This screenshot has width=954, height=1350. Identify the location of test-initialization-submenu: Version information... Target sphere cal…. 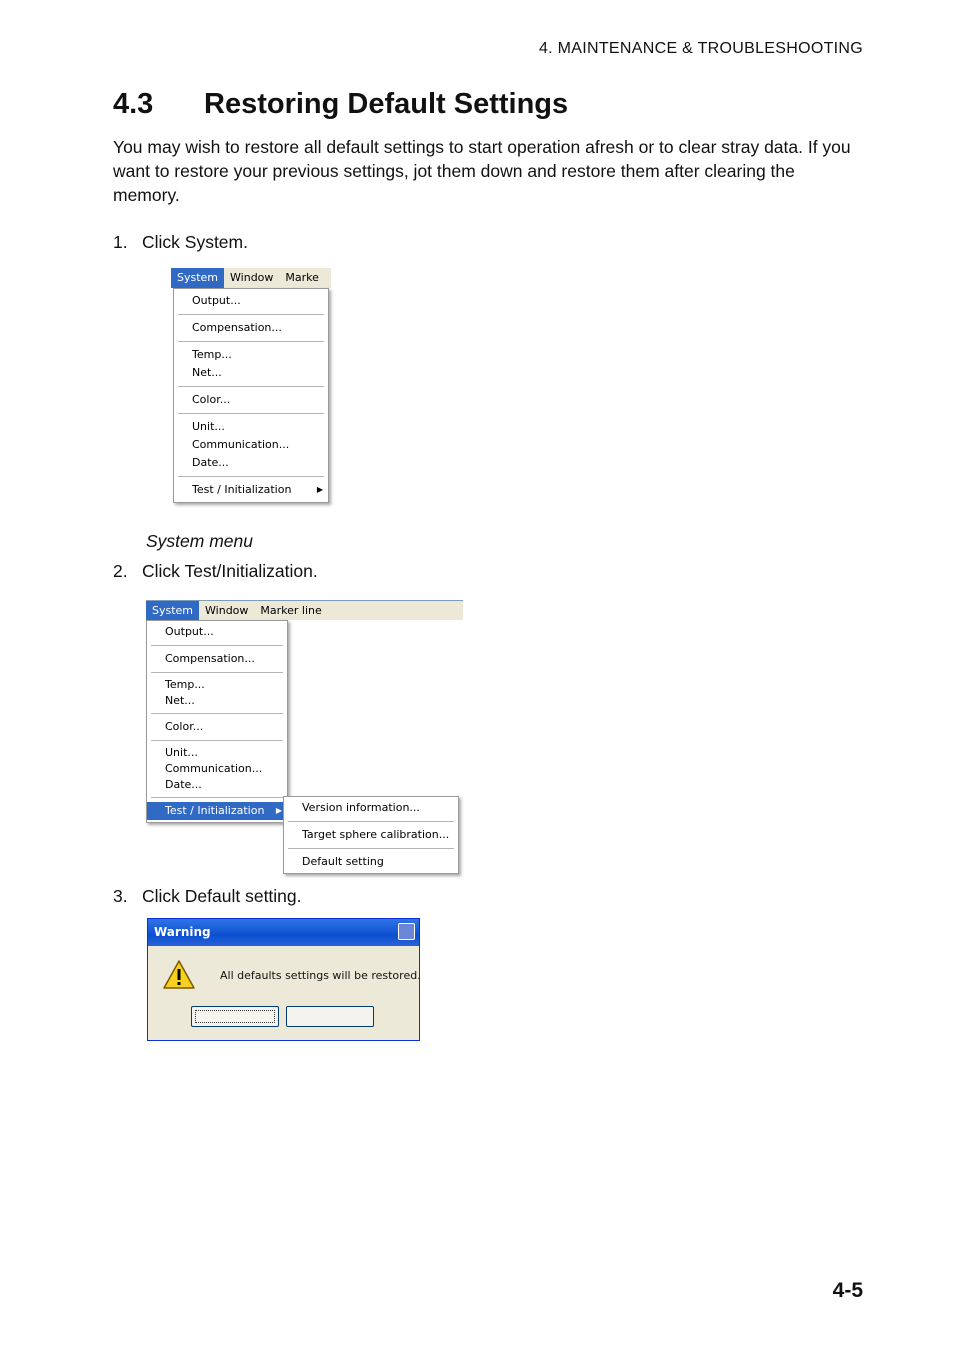
(371, 835).